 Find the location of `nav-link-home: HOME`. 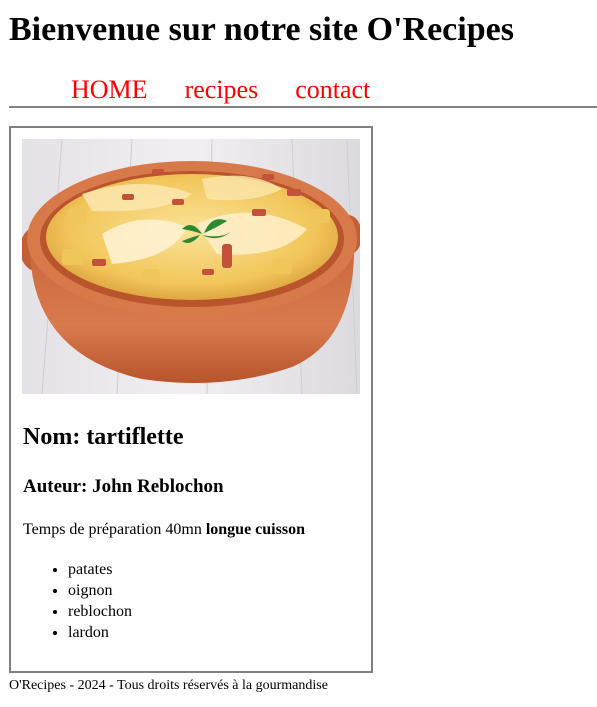

nav-link-home: HOME is located at coordinates (109, 89).